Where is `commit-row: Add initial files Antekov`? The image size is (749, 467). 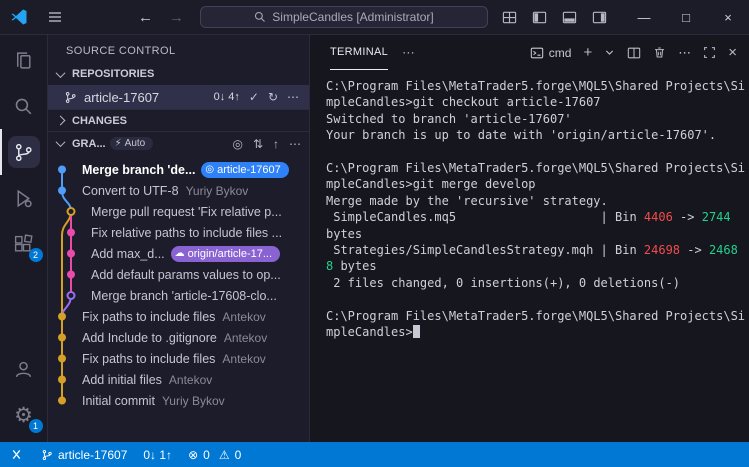
commit-row: Add initial files Antekov is located at coordinates (178, 379).